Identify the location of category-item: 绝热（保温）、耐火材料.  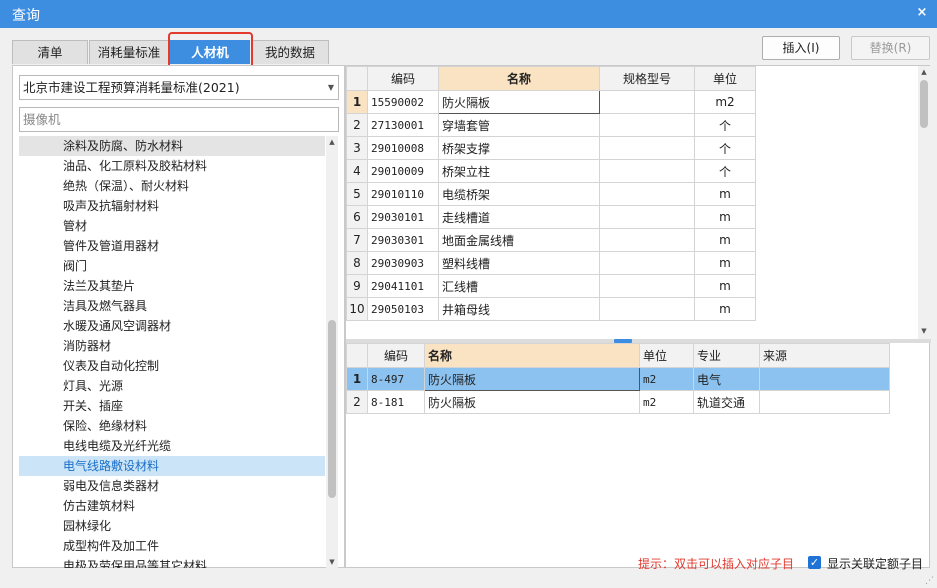
(172, 186).